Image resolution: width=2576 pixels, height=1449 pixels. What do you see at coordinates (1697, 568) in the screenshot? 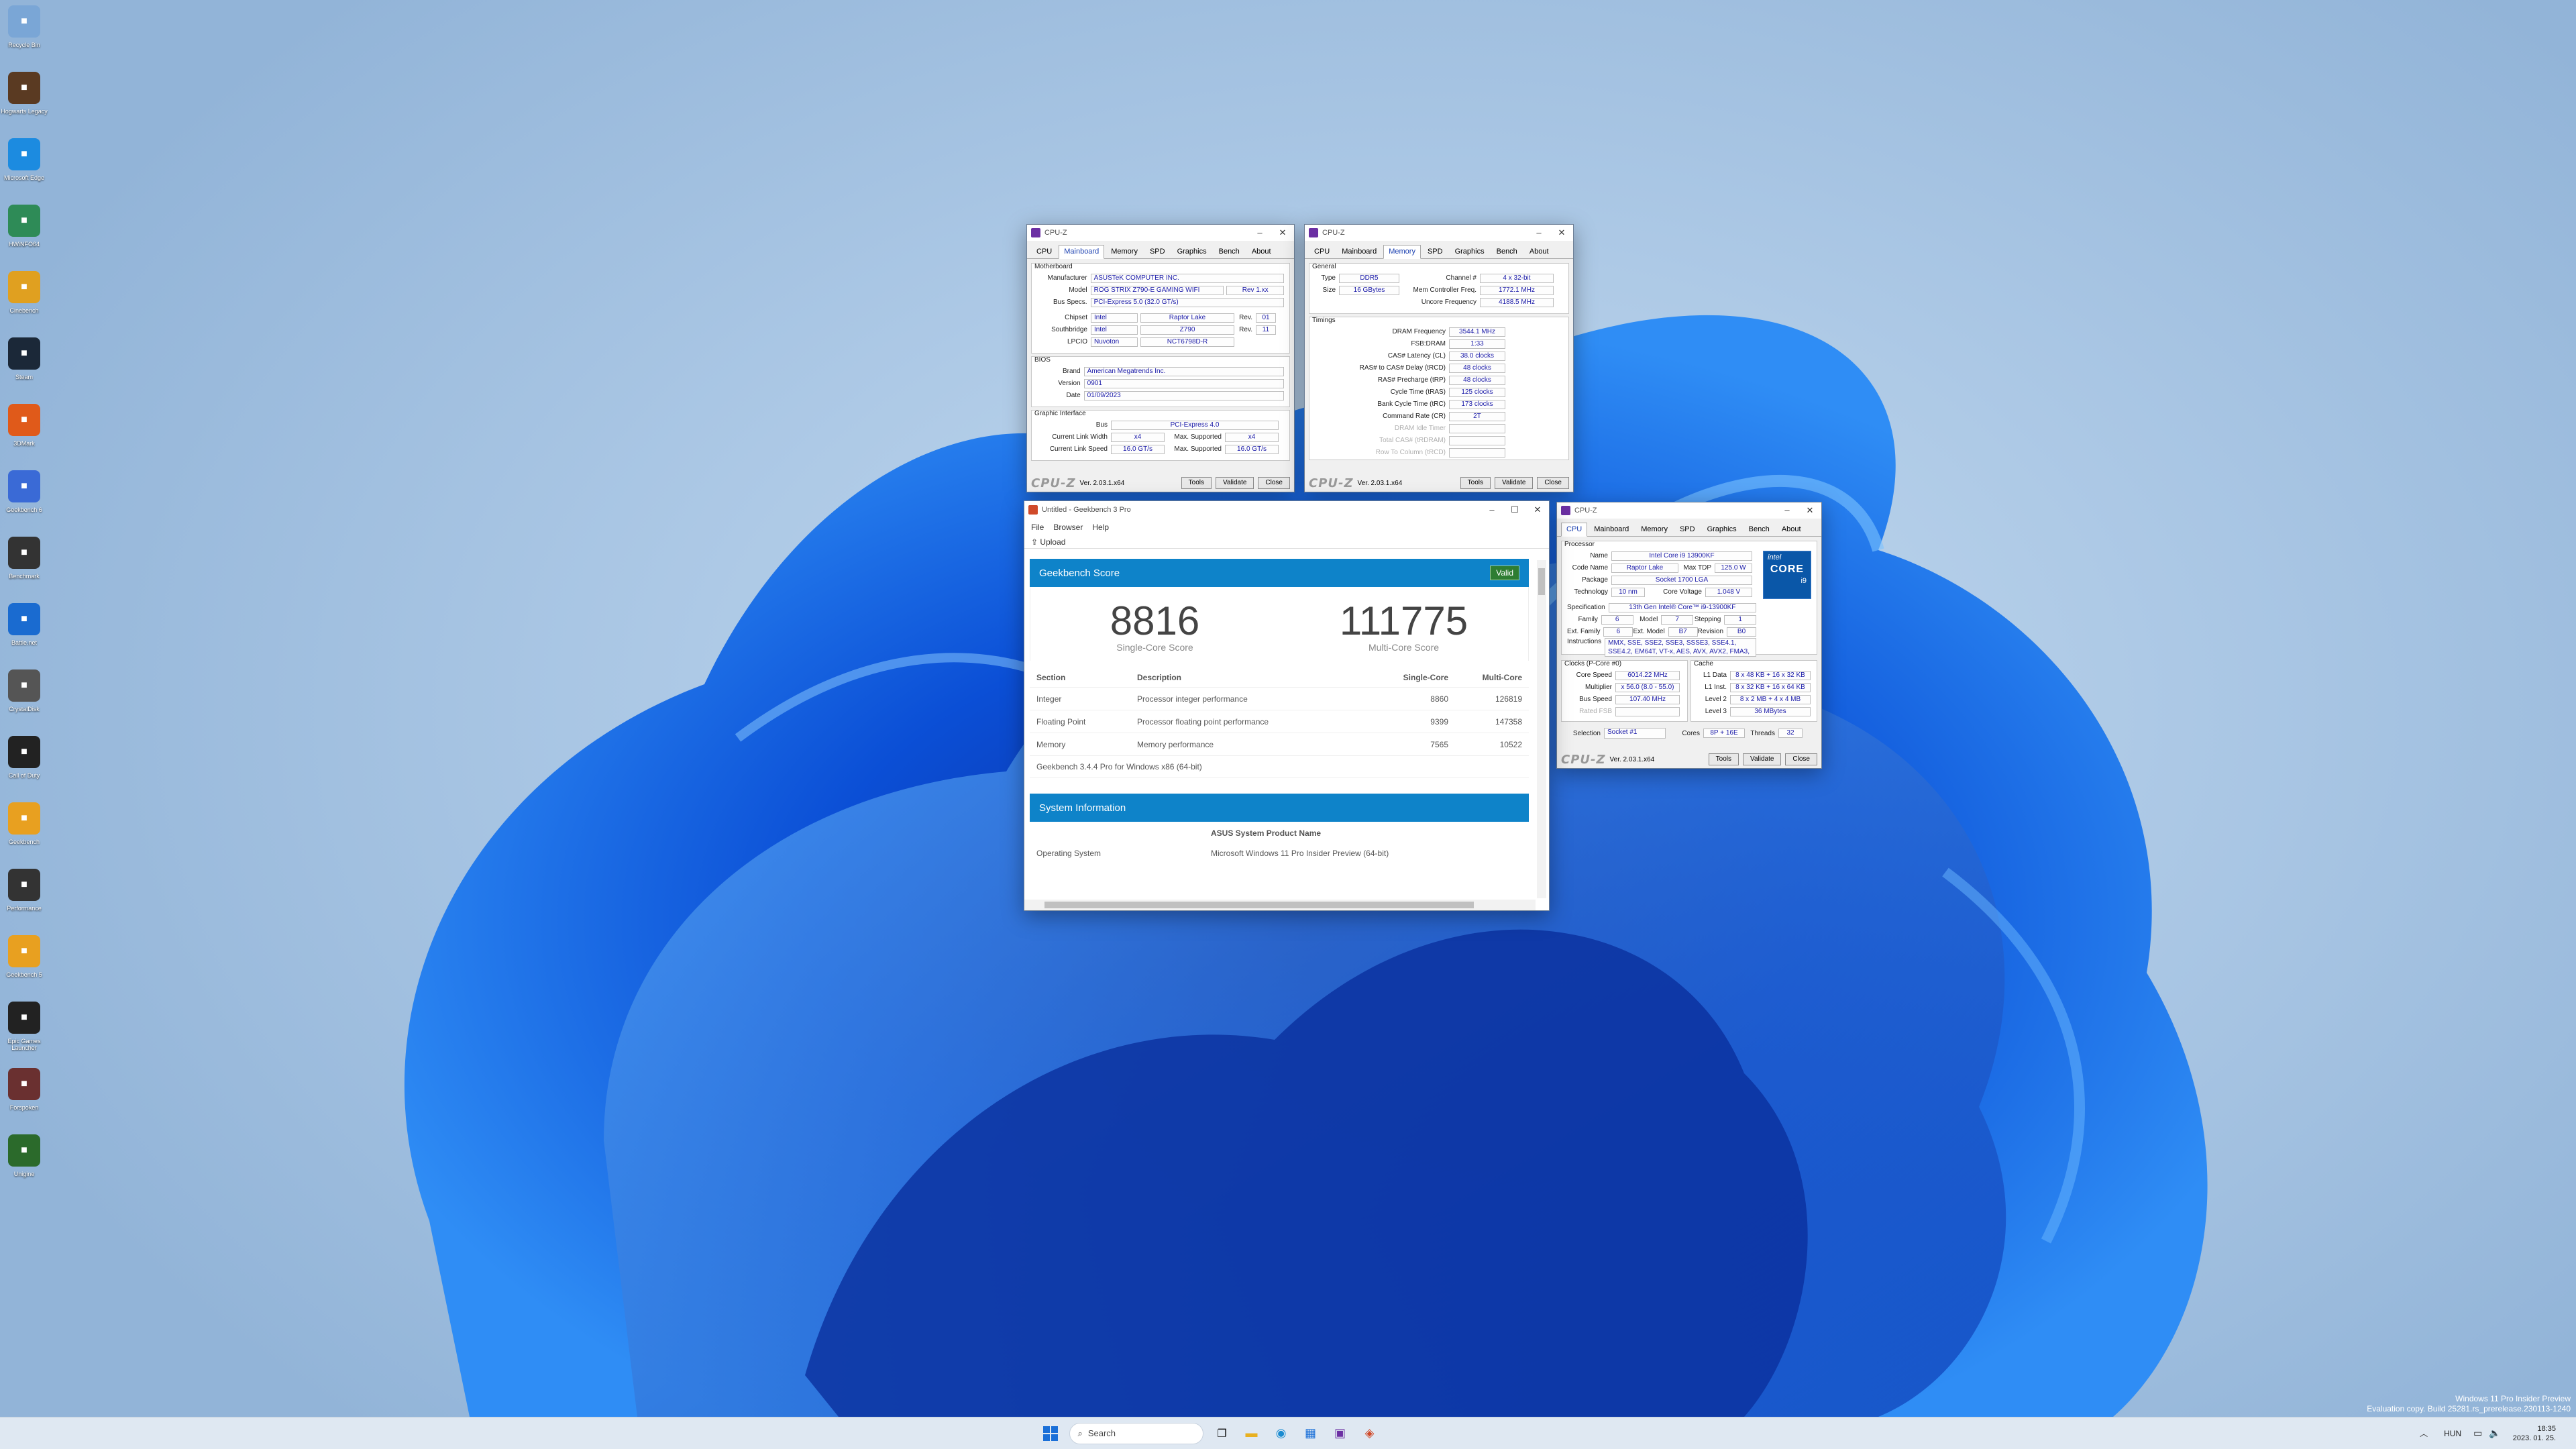
I see `tdp-label: Max TDP` at bounding box center [1697, 568].